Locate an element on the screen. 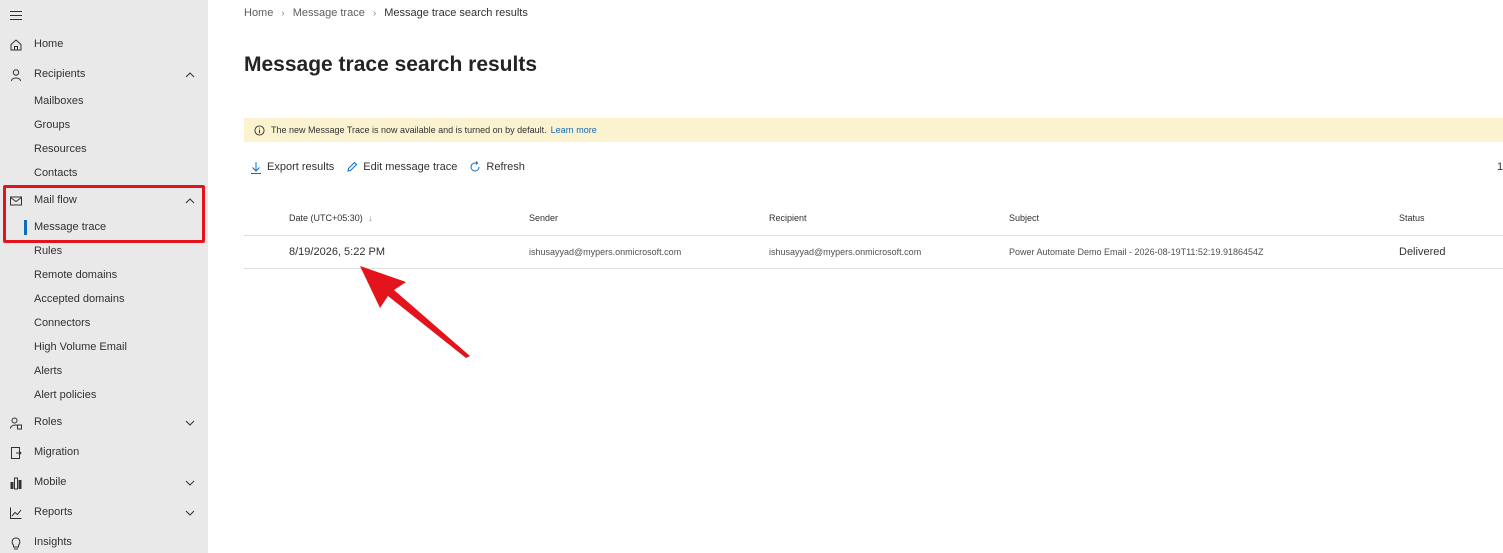 The height and width of the screenshot is (553, 1503). cell-recipient: ishusayyad@mypers.onmicrosoft.com is located at coordinates (845, 252).